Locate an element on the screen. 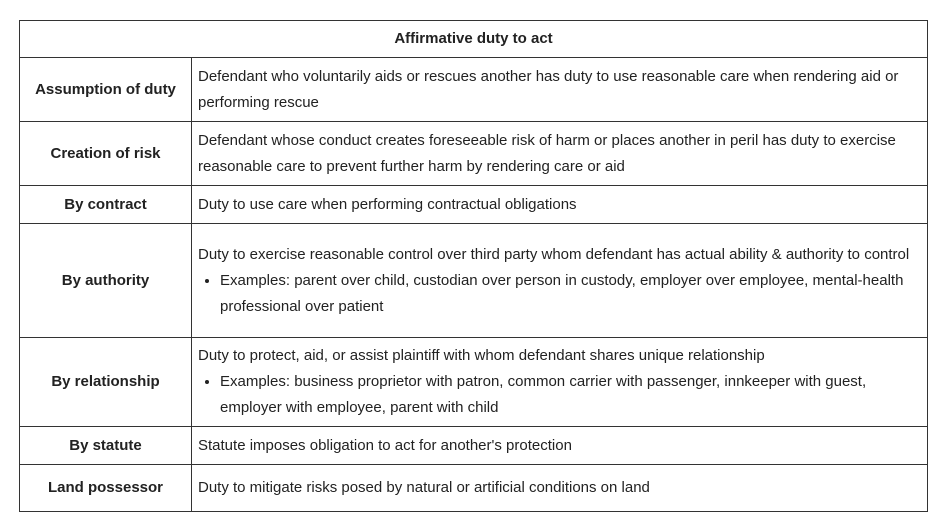  row-label-by-statute: By statute is located at coordinates (105, 445).